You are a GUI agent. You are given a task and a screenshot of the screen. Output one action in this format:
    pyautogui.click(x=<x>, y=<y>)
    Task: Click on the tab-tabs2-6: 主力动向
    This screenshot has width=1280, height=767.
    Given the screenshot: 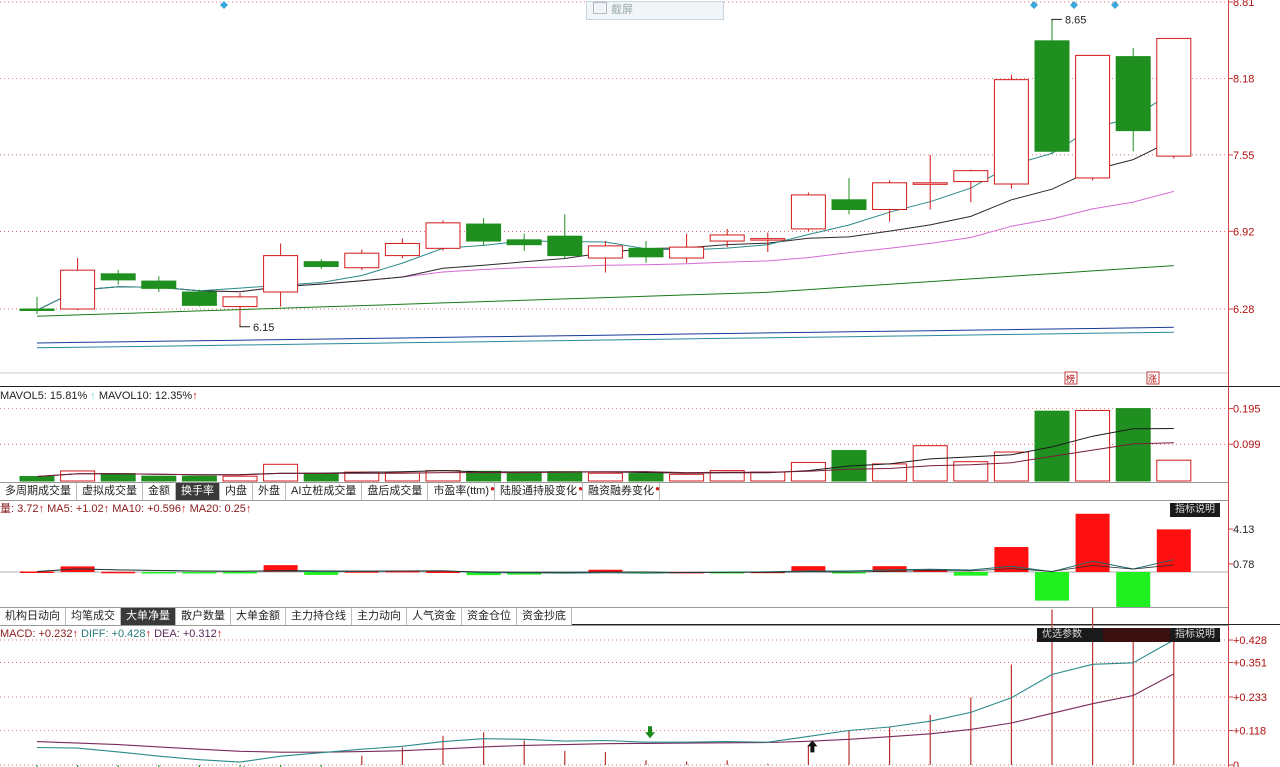 What is the action you would take?
    pyautogui.click(x=379, y=616)
    